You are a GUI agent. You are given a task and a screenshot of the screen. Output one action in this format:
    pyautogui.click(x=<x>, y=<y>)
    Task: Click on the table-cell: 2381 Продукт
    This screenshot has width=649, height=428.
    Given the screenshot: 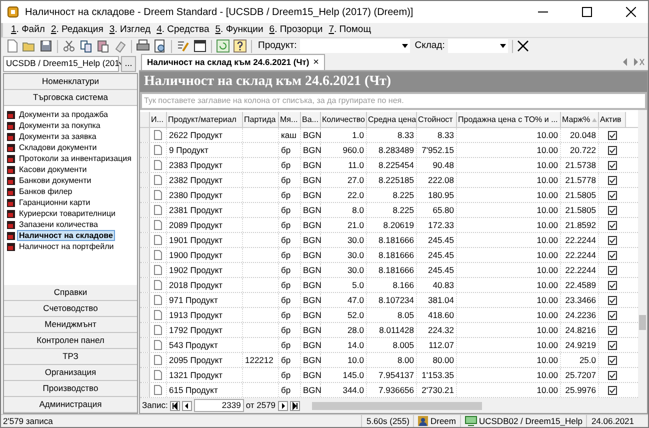 What is the action you would take?
    pyautogui.click(x=205, y=210)
    